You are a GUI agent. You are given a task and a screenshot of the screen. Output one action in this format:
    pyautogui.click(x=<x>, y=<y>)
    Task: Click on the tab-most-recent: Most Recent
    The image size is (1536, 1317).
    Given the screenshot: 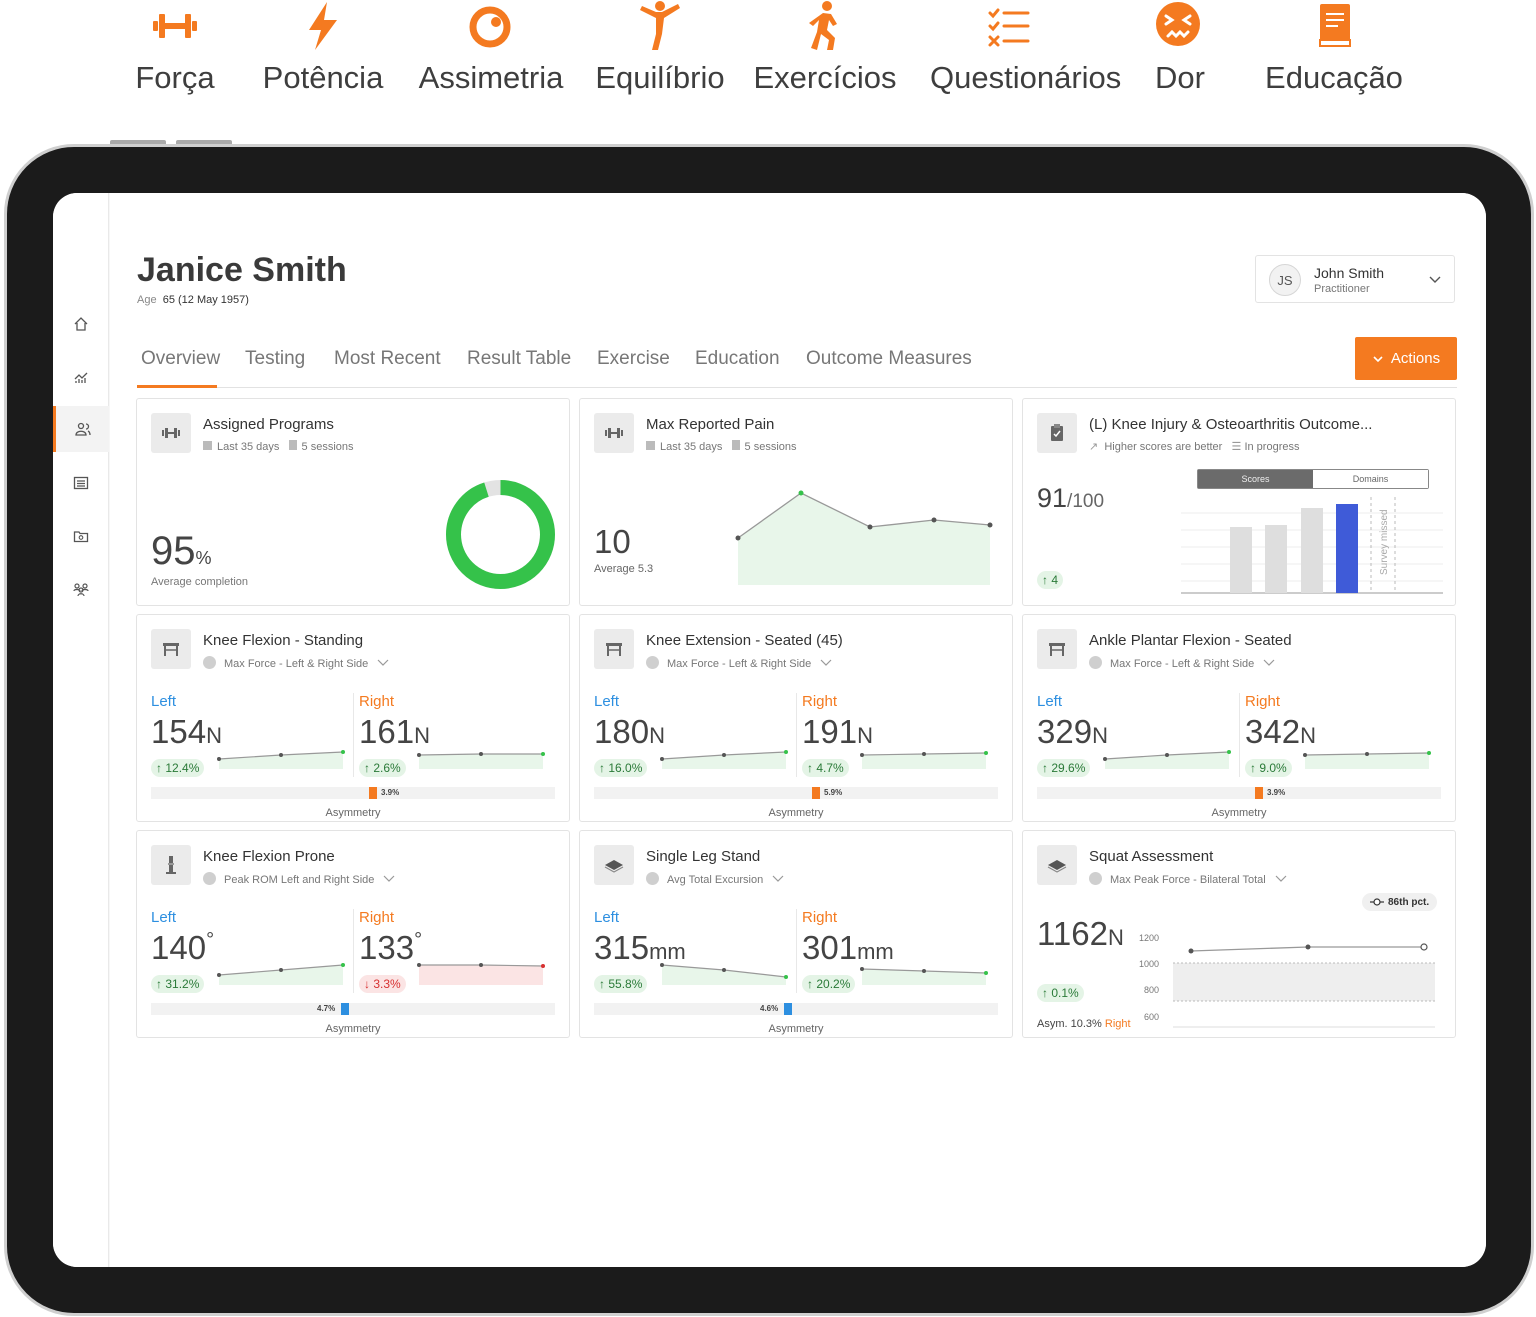 What is the action you would take?
    pyautogui.click(x=387, y=368)
    